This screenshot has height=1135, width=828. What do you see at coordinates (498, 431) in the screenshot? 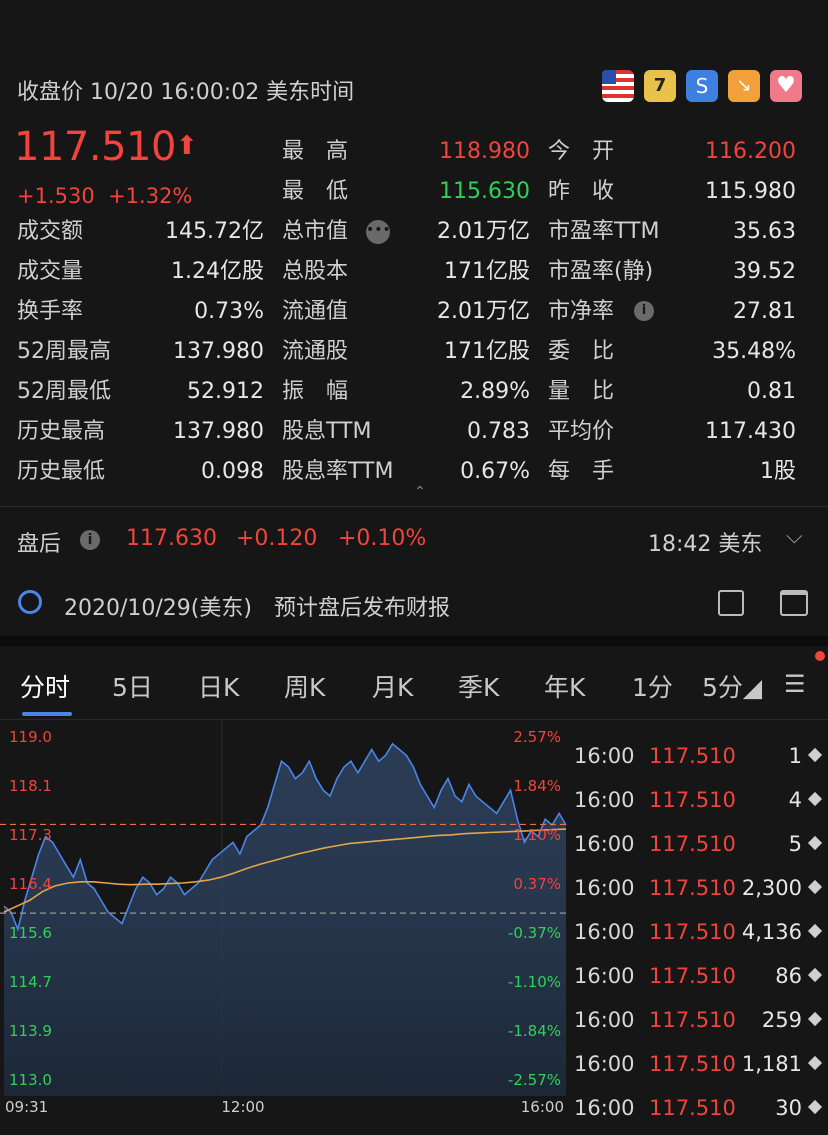
I see `stat-value: 0.783` at bounding box center [498, 431].